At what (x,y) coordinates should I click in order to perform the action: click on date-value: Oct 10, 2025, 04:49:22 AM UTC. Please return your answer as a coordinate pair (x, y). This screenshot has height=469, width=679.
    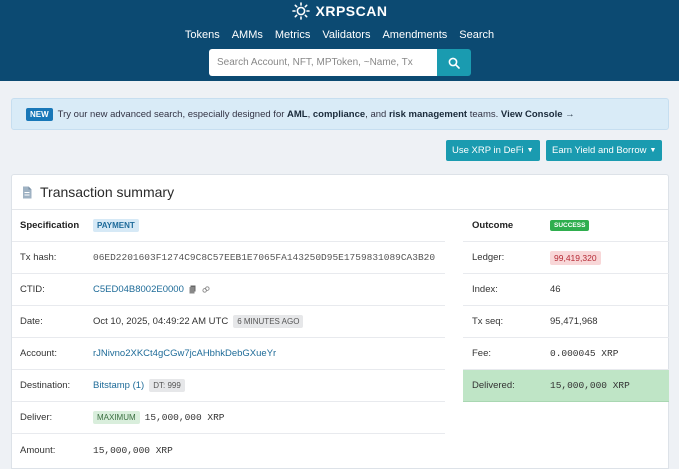
    Looking at the image, I should click on (161, 321).